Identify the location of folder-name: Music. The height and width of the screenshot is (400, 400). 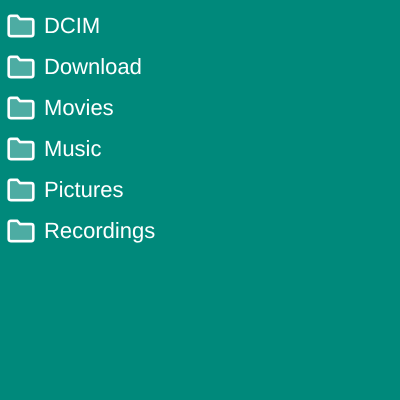
(73, 149).